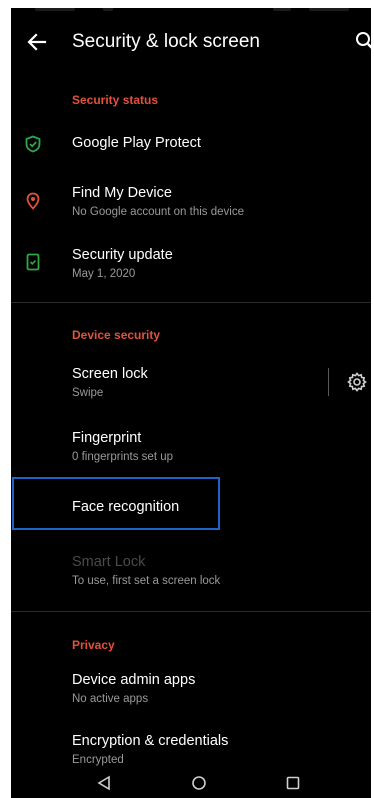 This screenshot has width=374, height=798. I want to click on gear-icon, so click(357, 382).